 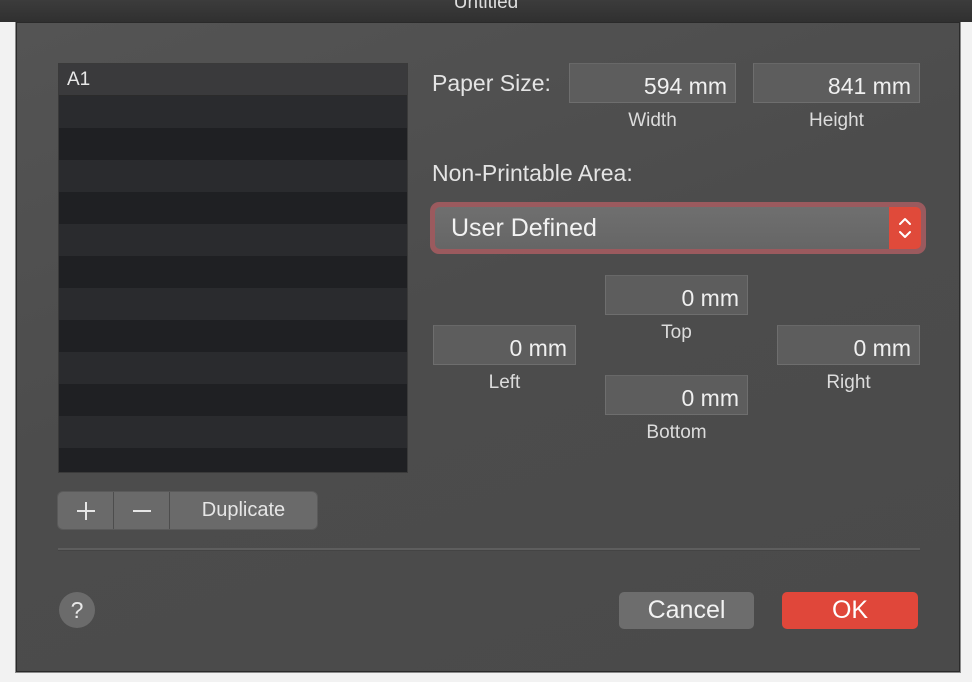 I want to click on right-margin-field: 0 mm, so click(x=848, y=345).